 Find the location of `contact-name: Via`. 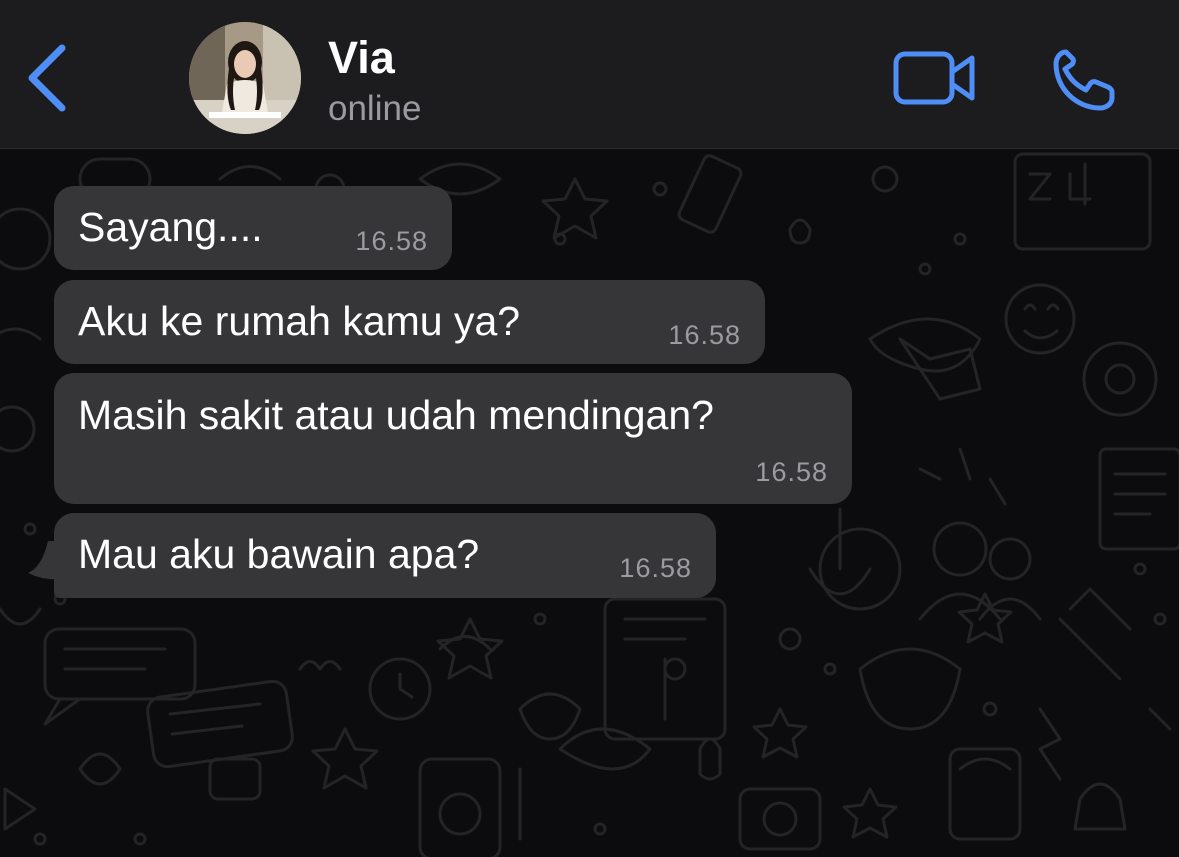

contact-name: Via is located at coordinates (361, 58).